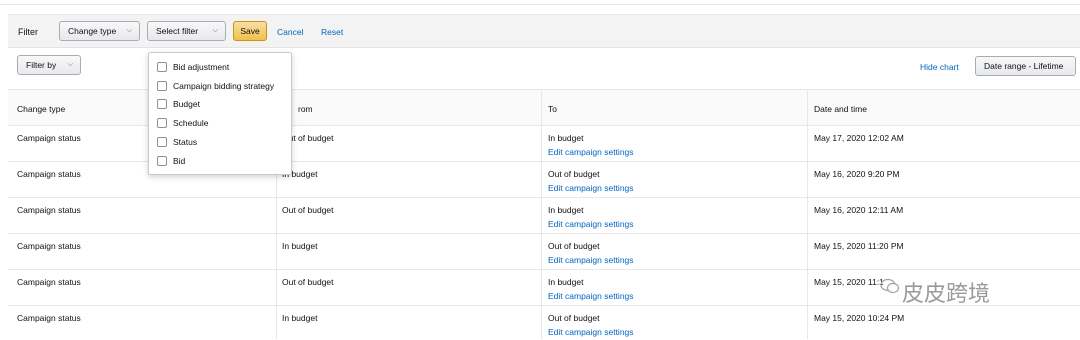 The height and width of the screenshot is (340, 1080). Describe the element at coordinates (857, 174) in the screenshot. I see `date-cell: May 16, 2020 9:20 PM` at that location.